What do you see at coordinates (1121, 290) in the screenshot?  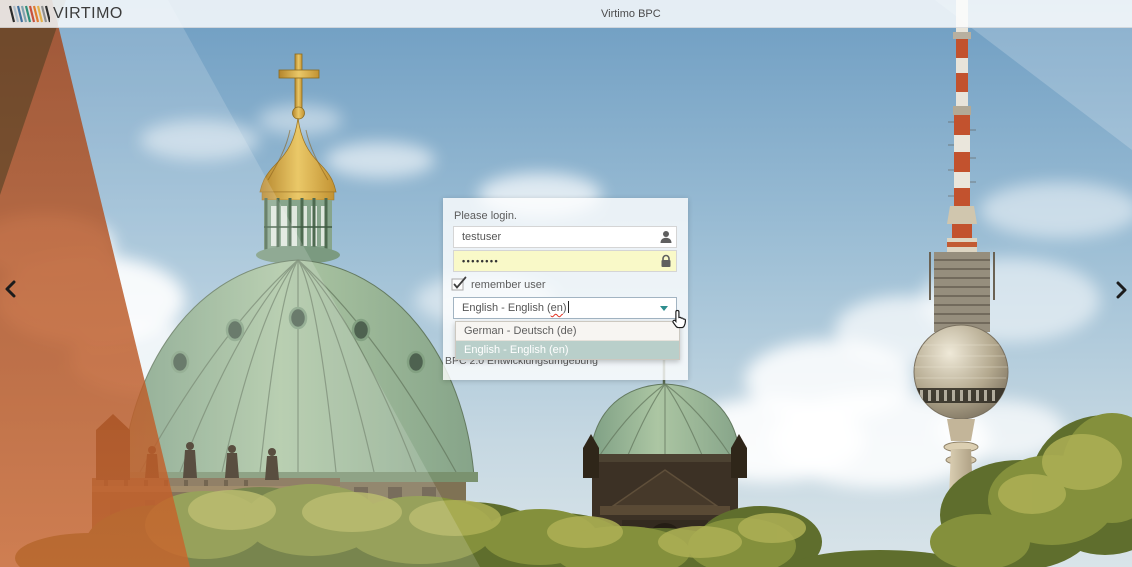 I see `carousel-next-arrow` at bounding box center [1121, 290].